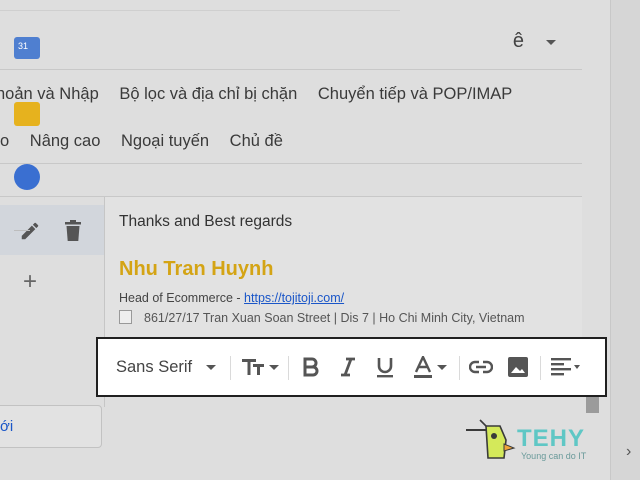 The height and width of the screenshot is (480, 640). I want to click on chevron-right-icon: ›, so click(628, 452).